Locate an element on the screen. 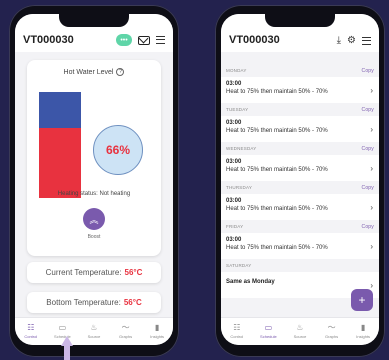 The image size is (389, 360). nav-schedule: ▭ Schedule is located at coordinates (269, 331).